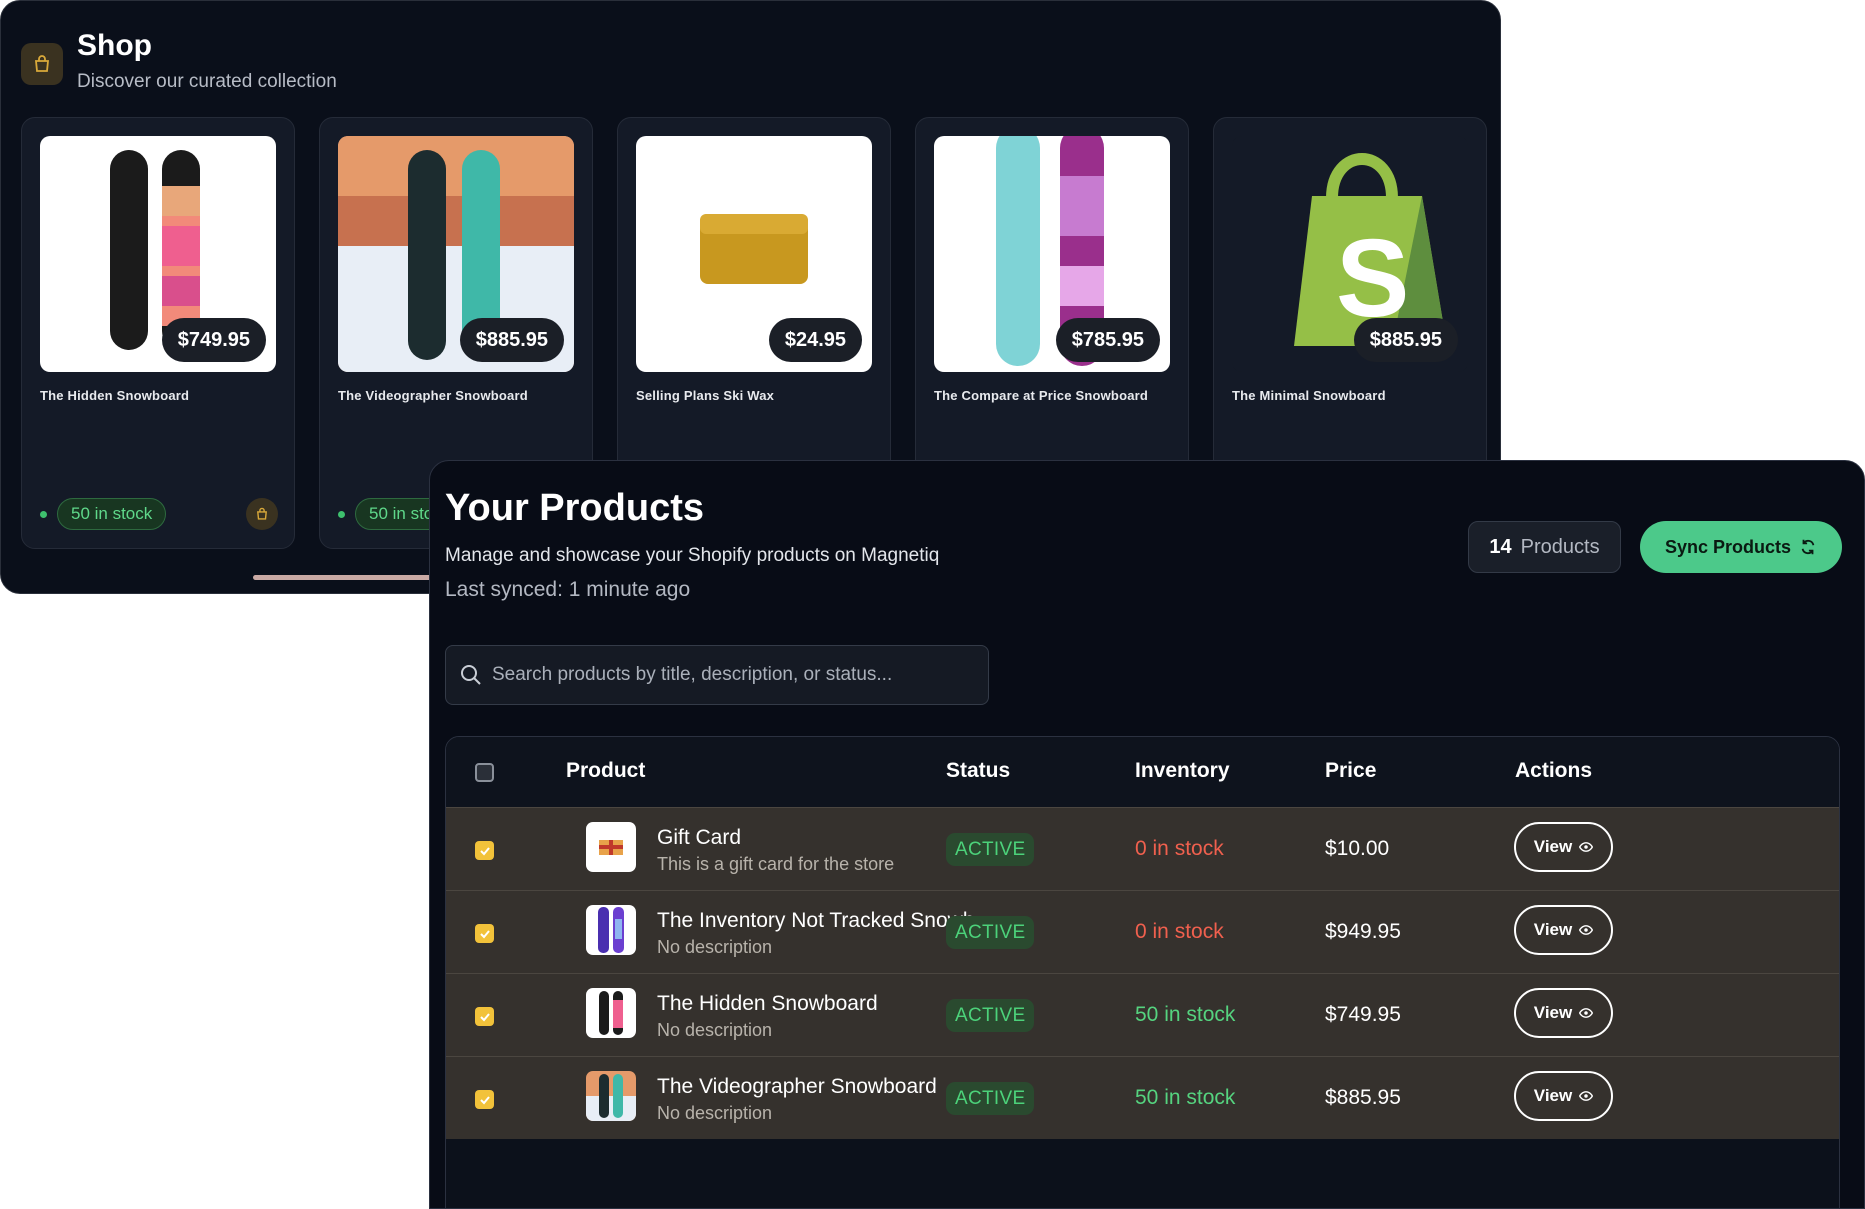 The image size is (1865, 1209). Describe the element at coordinates (1350, 254) in the screenshot. I see `product-image: S $885.95` at that location.